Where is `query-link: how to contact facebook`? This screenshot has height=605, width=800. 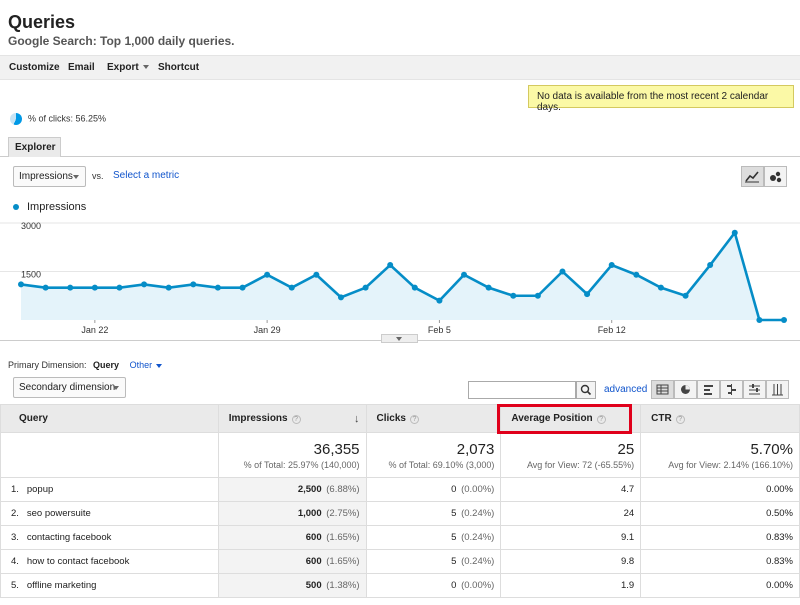
query-link: how to contact facebook is located at coordinates (78, 561).